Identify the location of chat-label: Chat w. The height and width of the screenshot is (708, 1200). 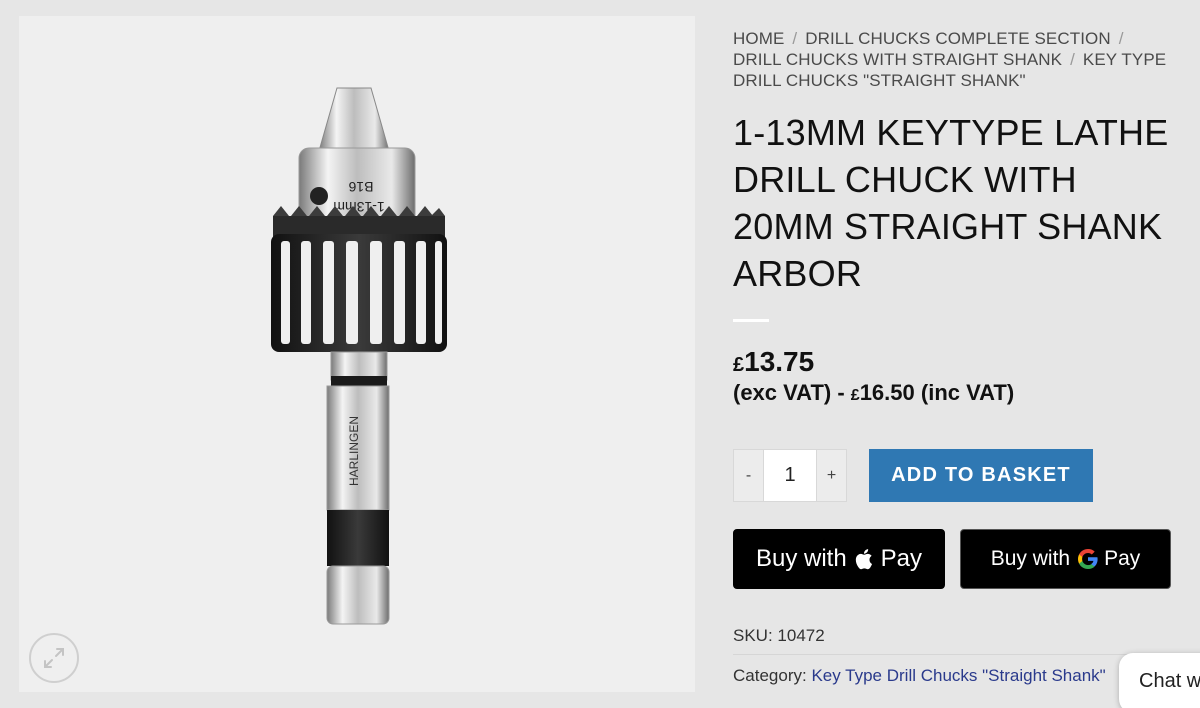
(1169, 681).